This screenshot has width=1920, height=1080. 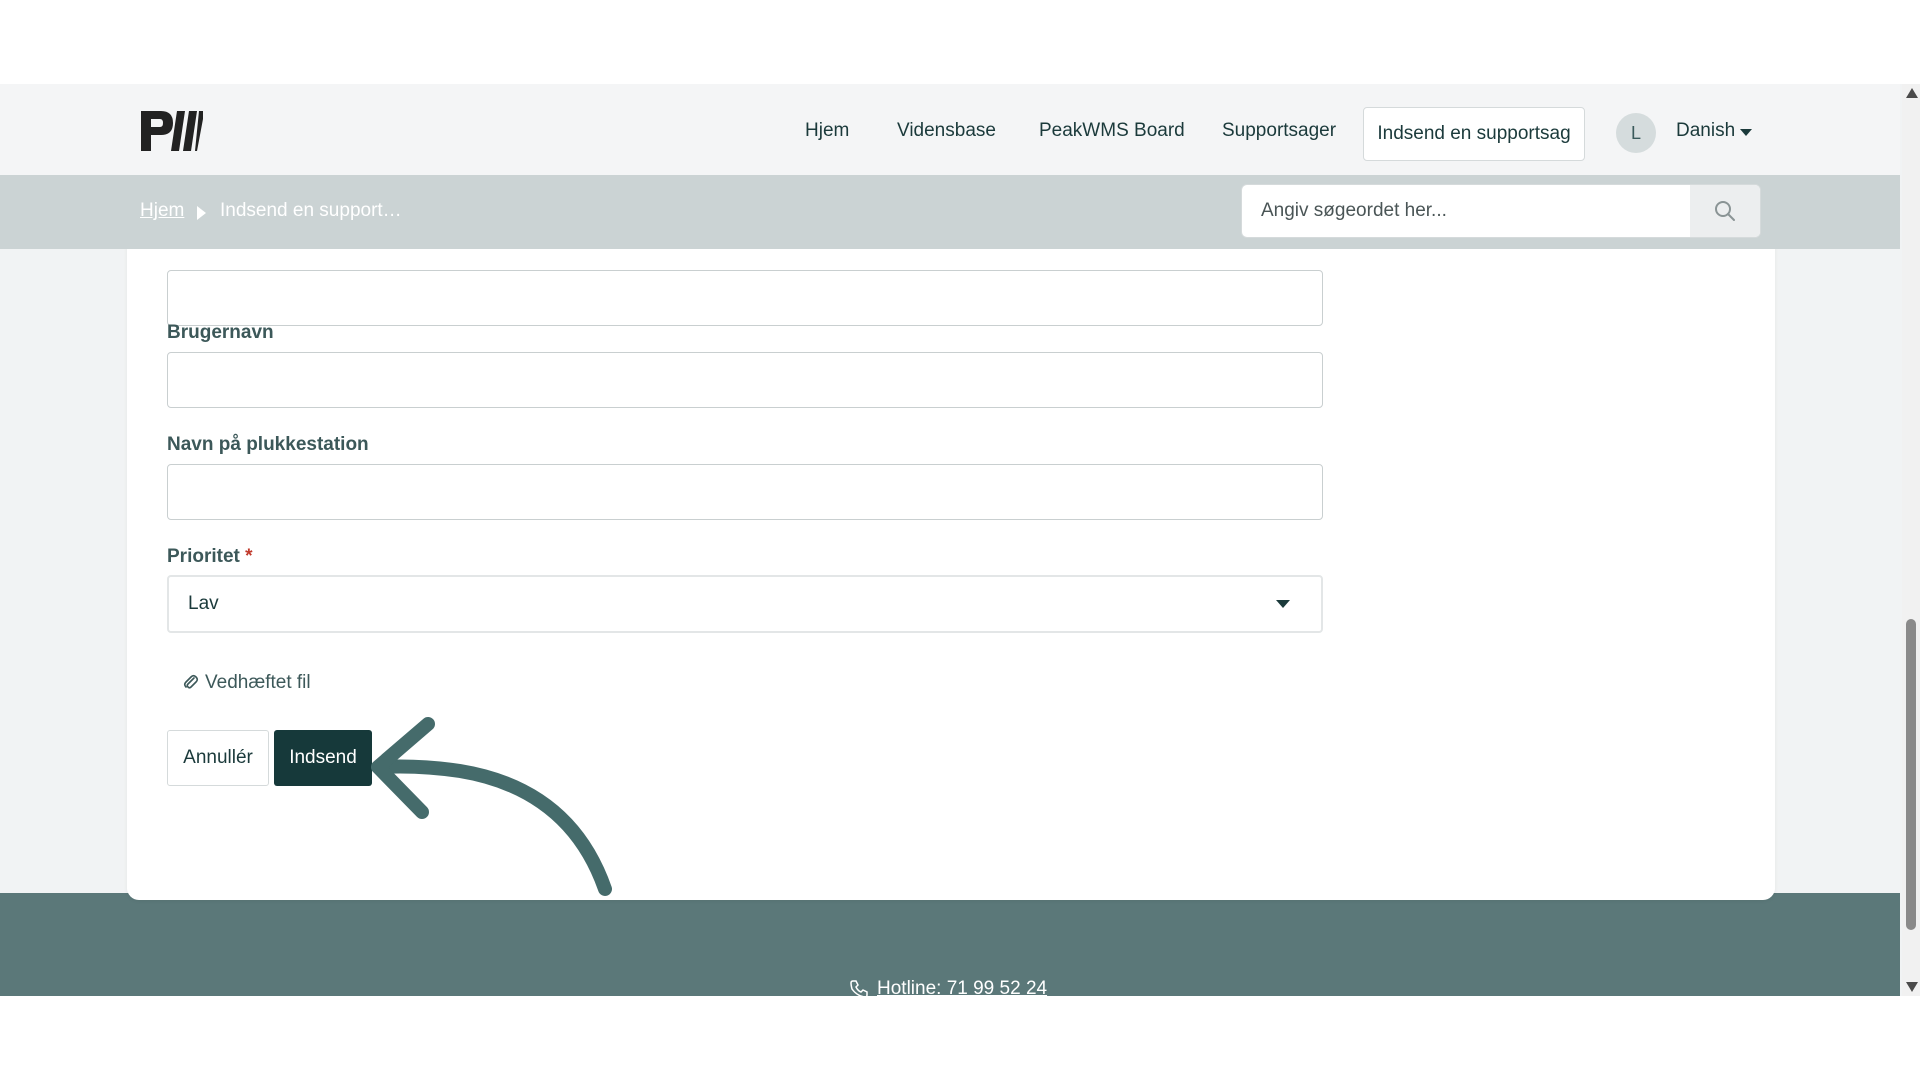 What do you see at coordinates (950, 944) in the screenshot?
I see `site-footer: Hotline: 71 99 52 24` at bounding box center [950, 944].